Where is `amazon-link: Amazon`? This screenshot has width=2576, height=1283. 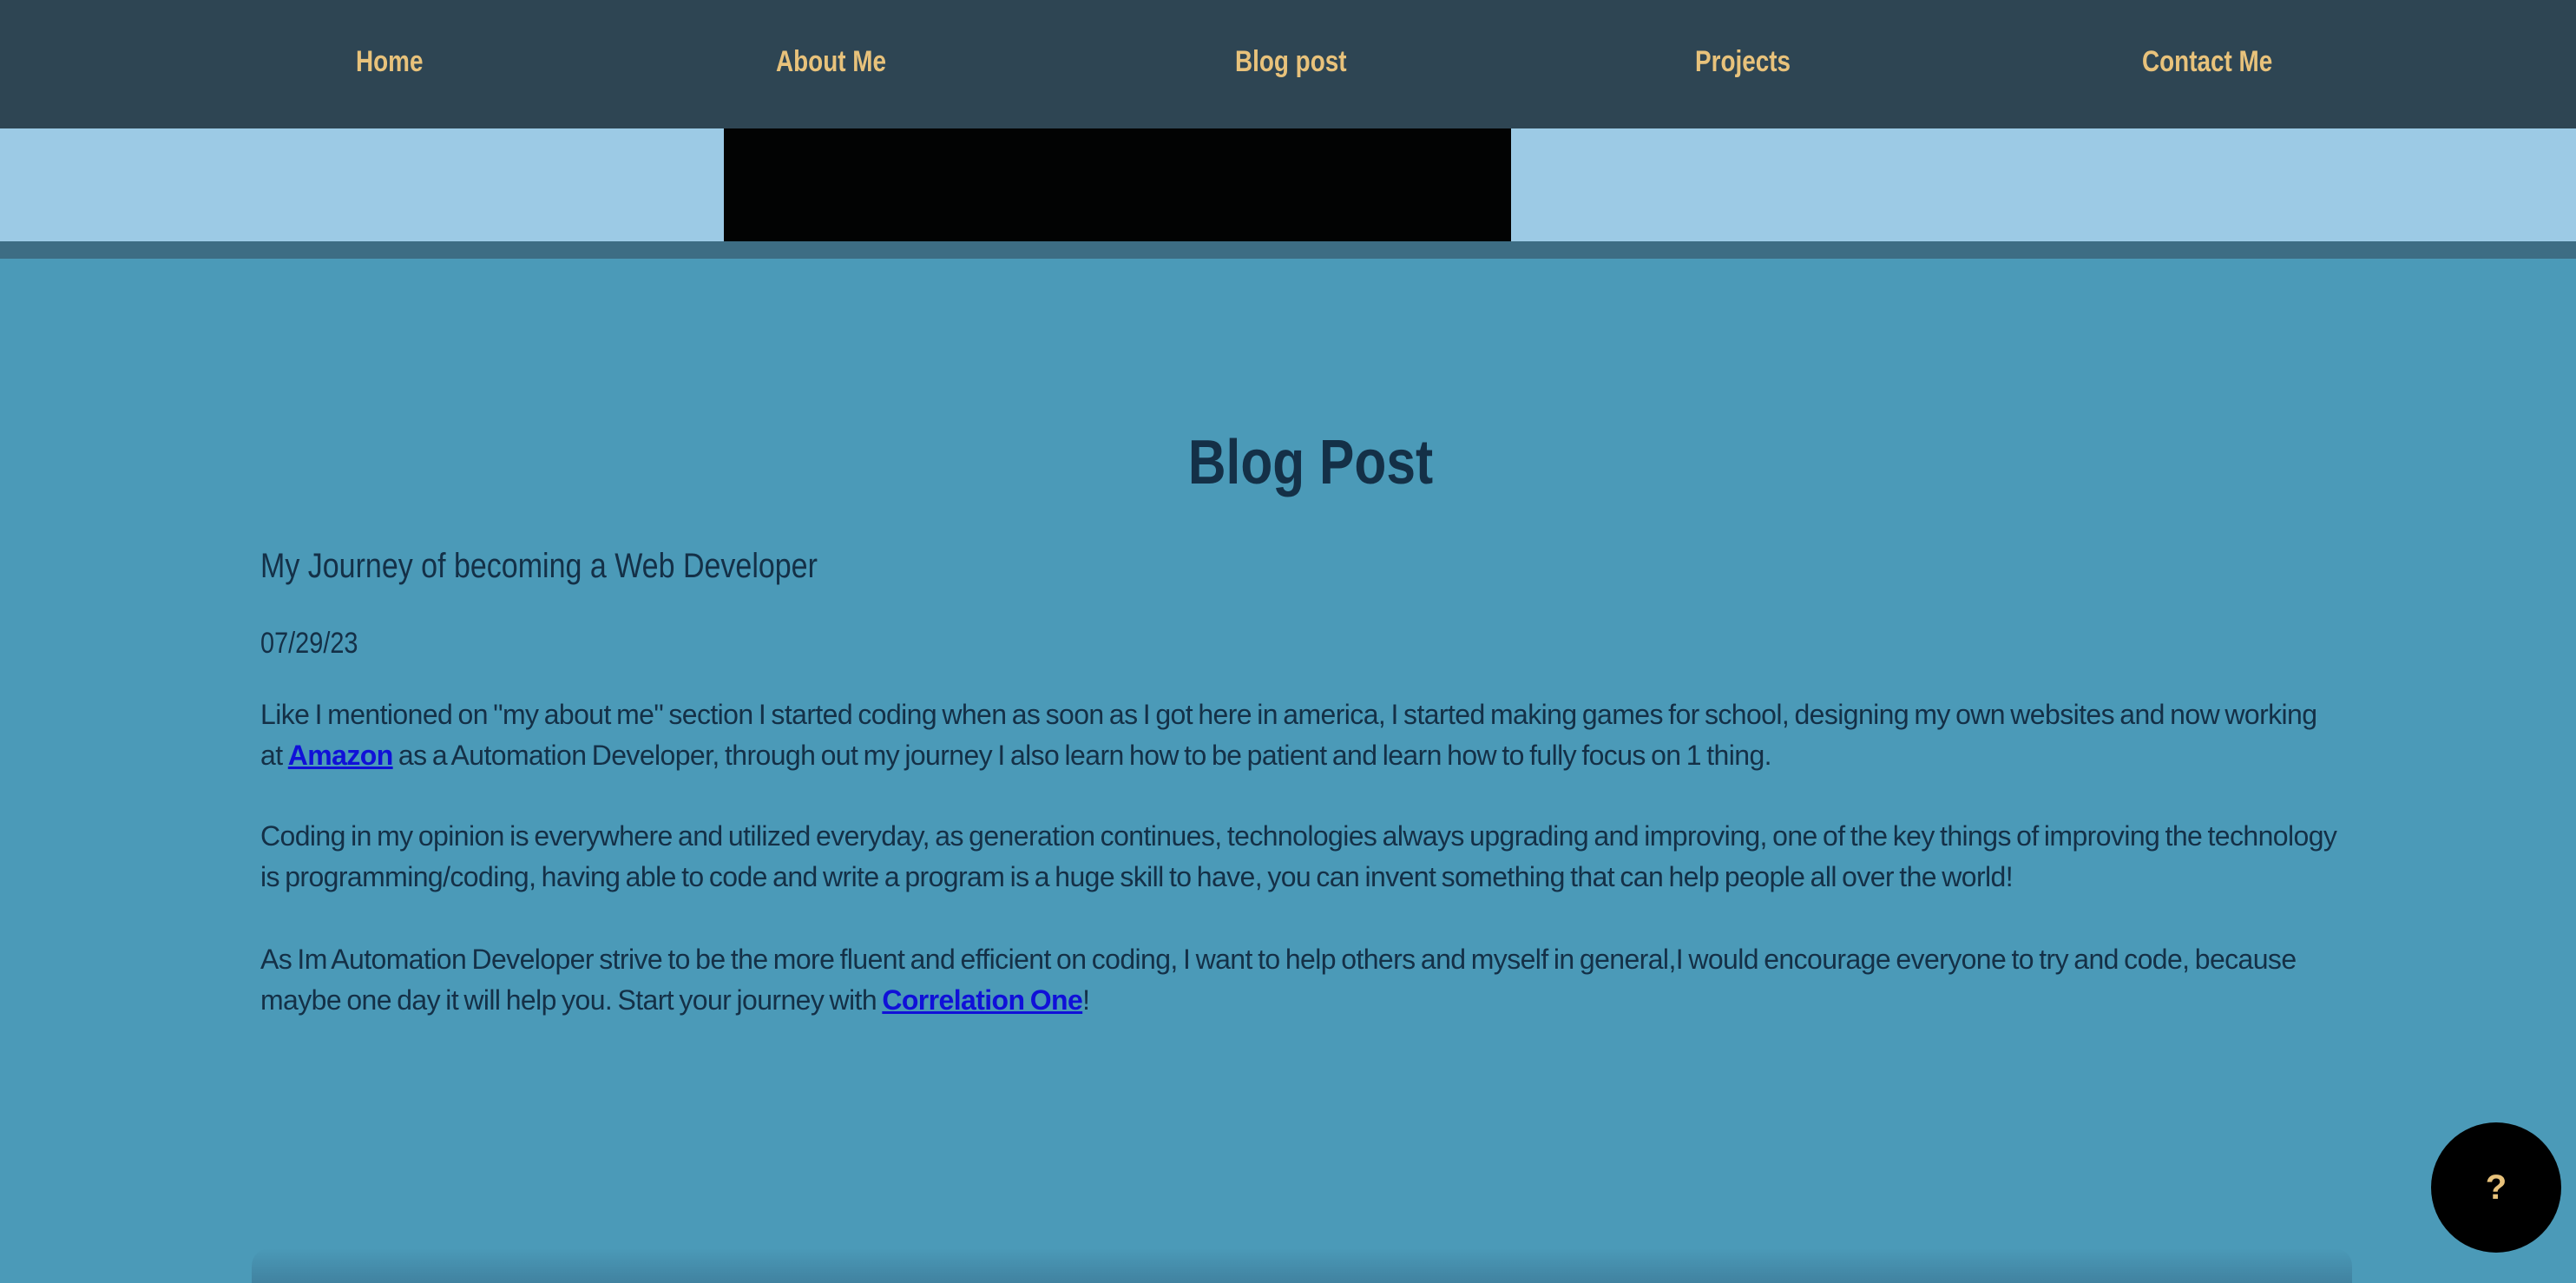 amazon-link: Amazon is located at coordinates (341, 755).